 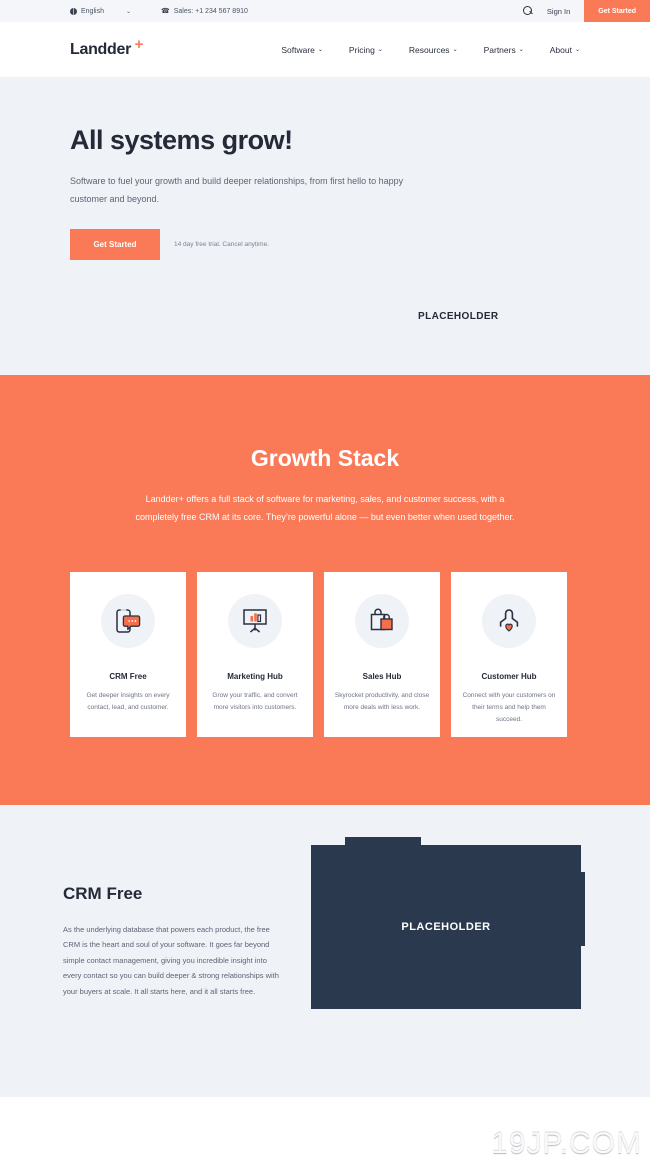 I want to click on feature-card-title: Marketing Hub, so click(x=255, y=676).